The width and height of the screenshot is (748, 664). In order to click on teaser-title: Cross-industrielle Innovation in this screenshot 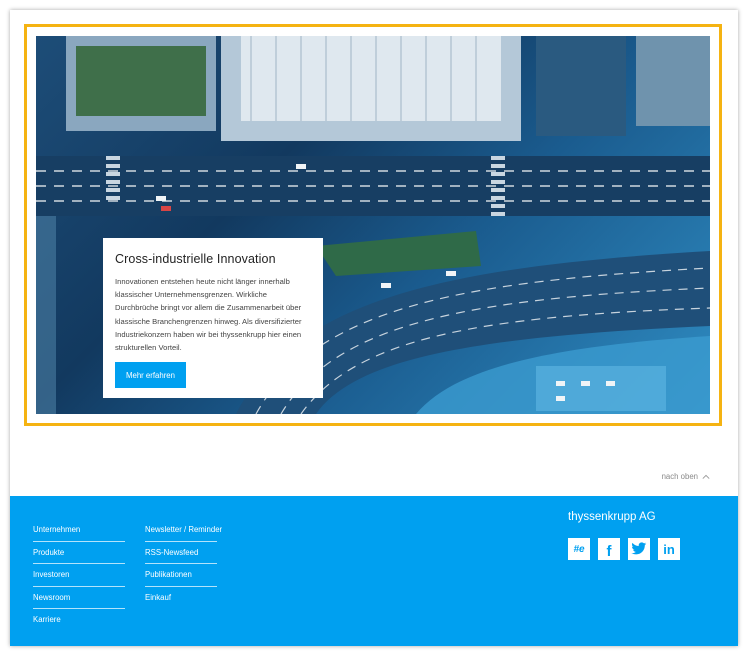, I will do `click(195, 259)`.